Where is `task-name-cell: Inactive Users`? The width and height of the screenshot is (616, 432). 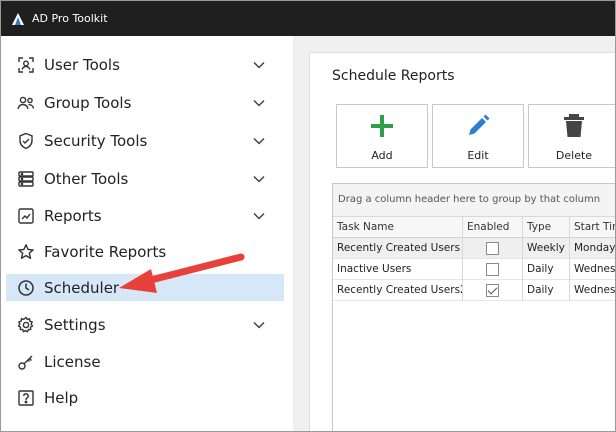 task-name-cell: Inactive Users is located at coordinates (398, 269).